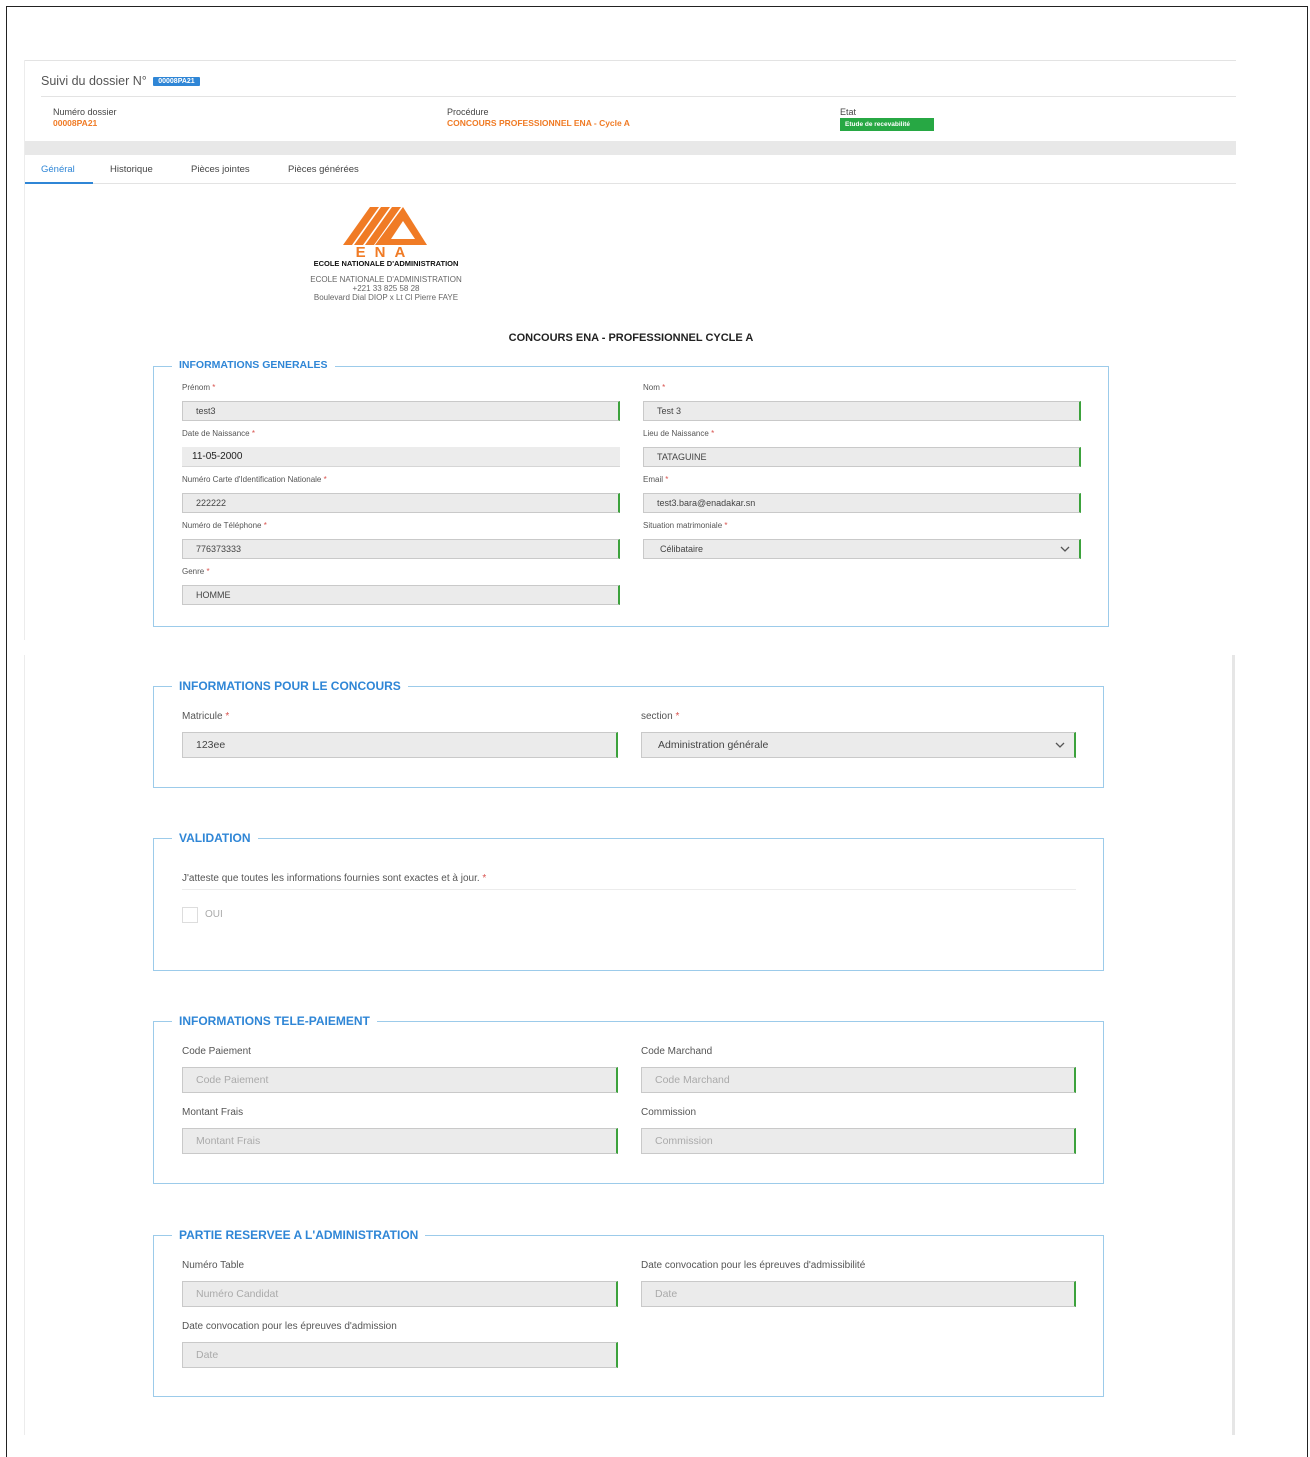 This screenshot has width=1310, height=1457. What do you see at coordinates (290, 686) in the screenshot?
I see `section-legend: INFORMATIONS POUR LE CONCOURS` at bounding box center [290, 686].